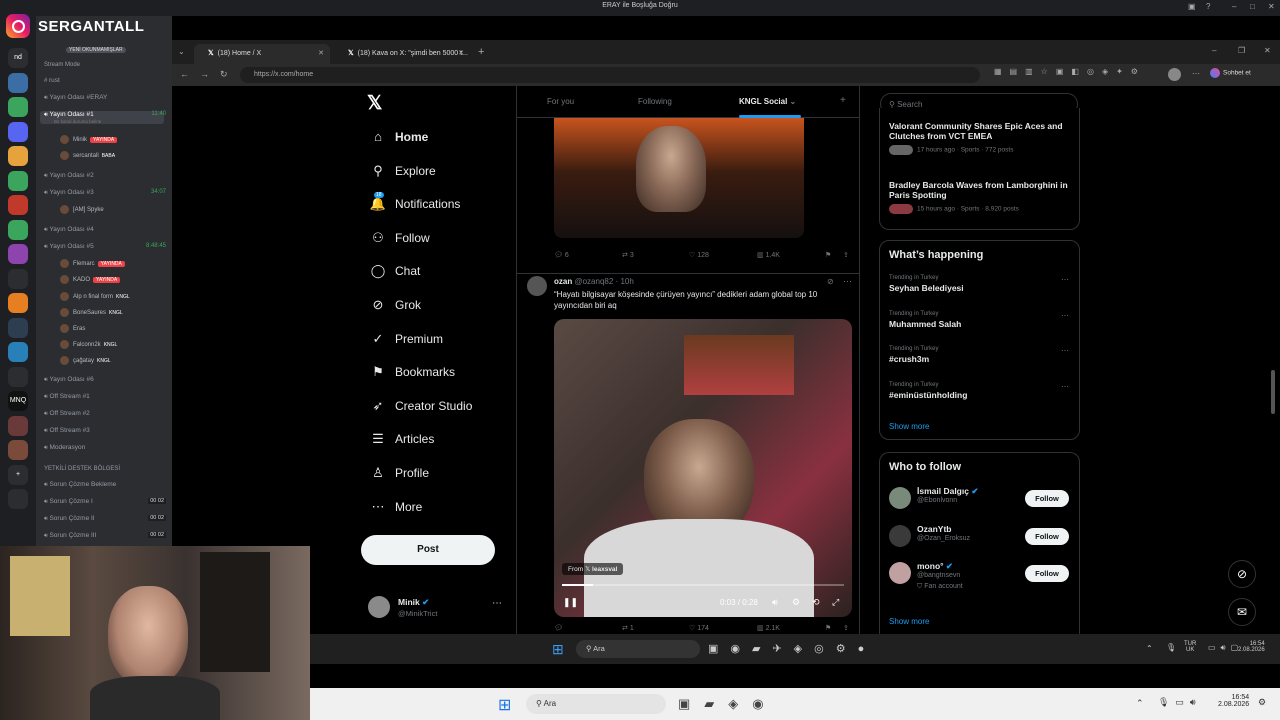 This screenshot has width=1280, height=720. What do you see at coordinates (204, 74) in the screenshot?
I see `forward-icon: →` at bounding box center [204, 74].